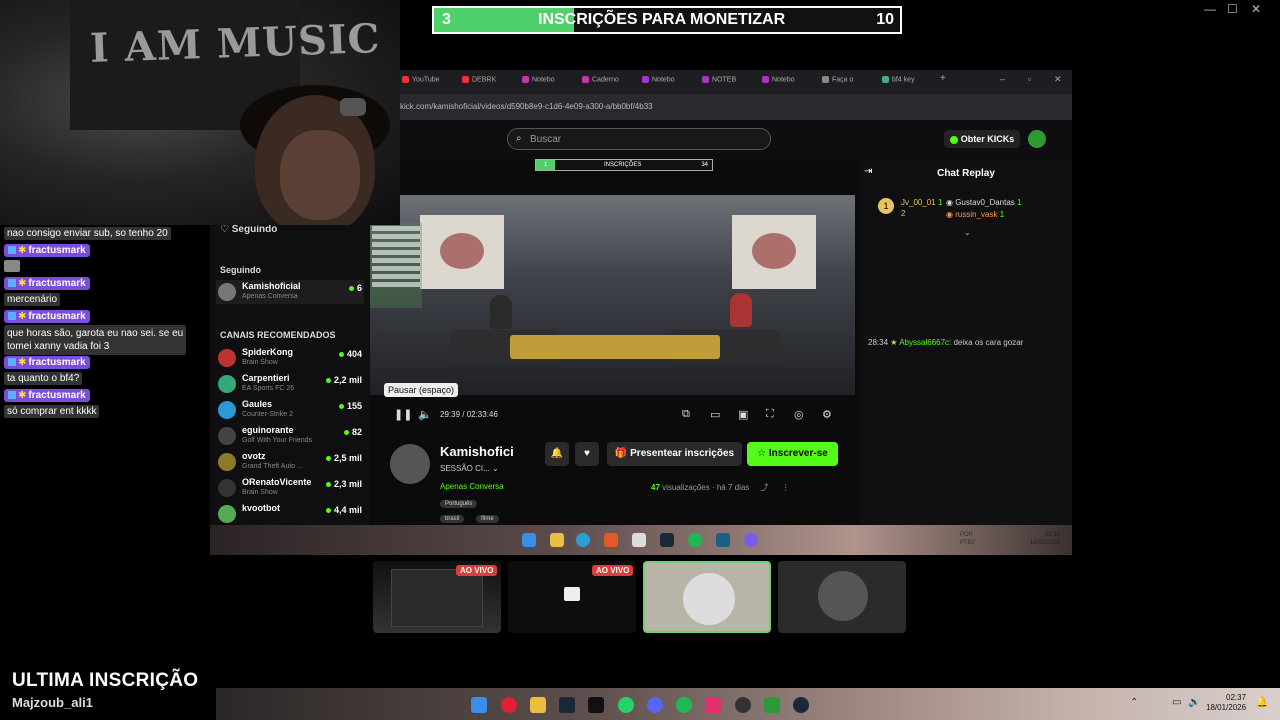 This screenshot has width=1280, height=720. I want to click on settings-gear-icon: ⚙, so click(827, 414).